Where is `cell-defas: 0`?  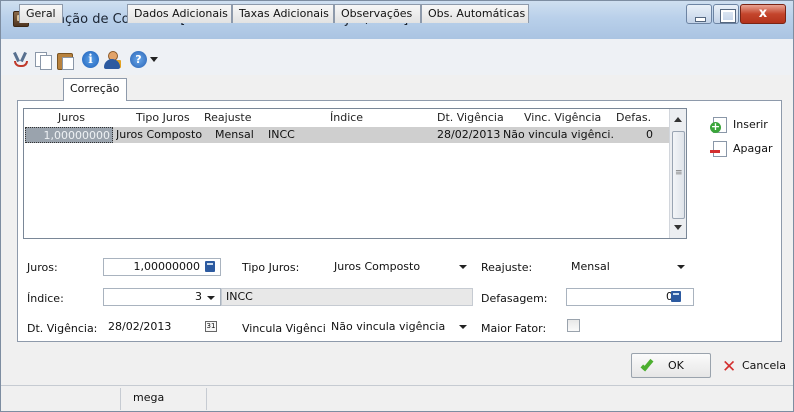 cell-defas: 0 is located at coordinates (638, 135).